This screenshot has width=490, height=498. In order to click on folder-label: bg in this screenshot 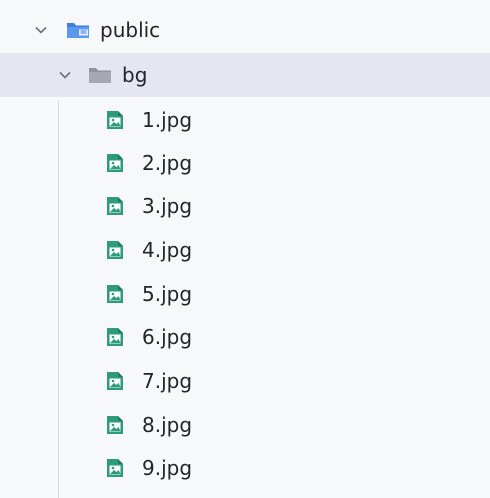, I will do `click(135, 75)`.